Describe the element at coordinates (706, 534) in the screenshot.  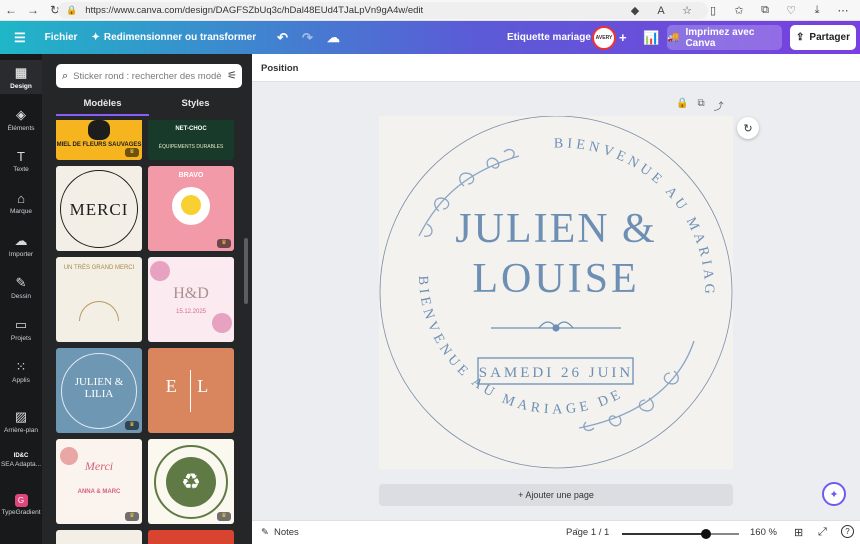
I see `zoom-slider-handle` at that location.